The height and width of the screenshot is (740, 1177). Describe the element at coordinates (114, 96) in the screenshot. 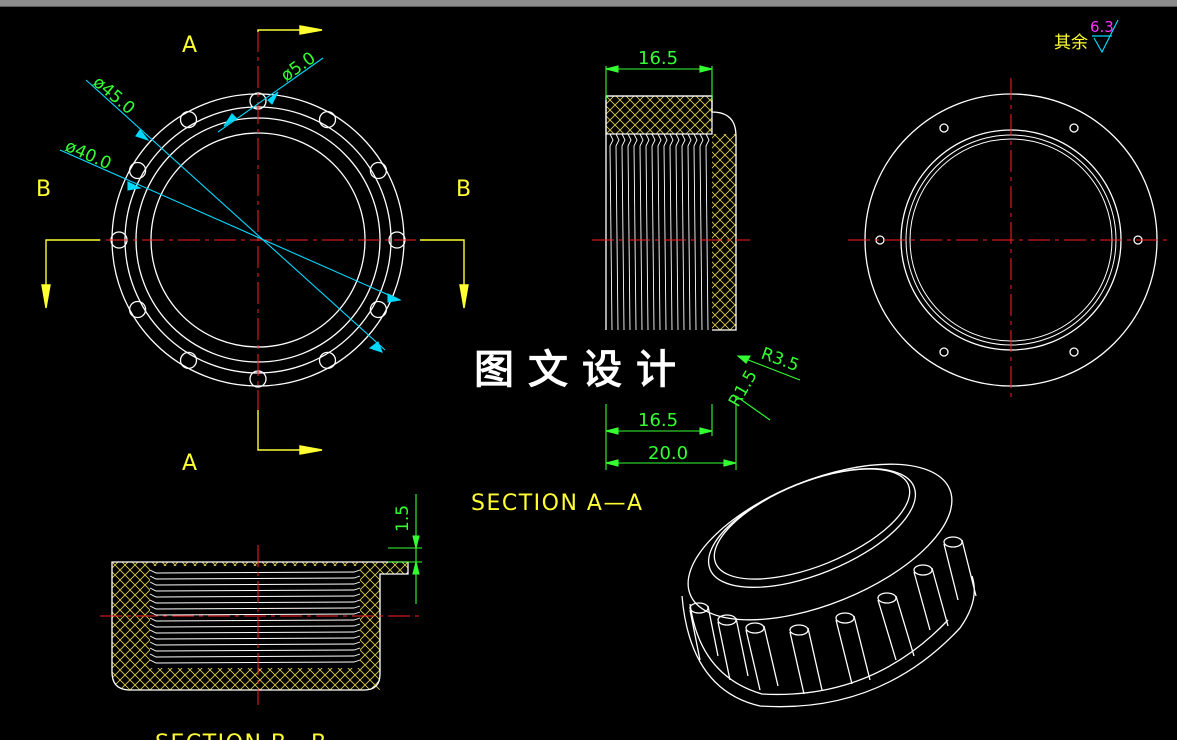

I see `dim-diameter-45: ø45.0` at that location.